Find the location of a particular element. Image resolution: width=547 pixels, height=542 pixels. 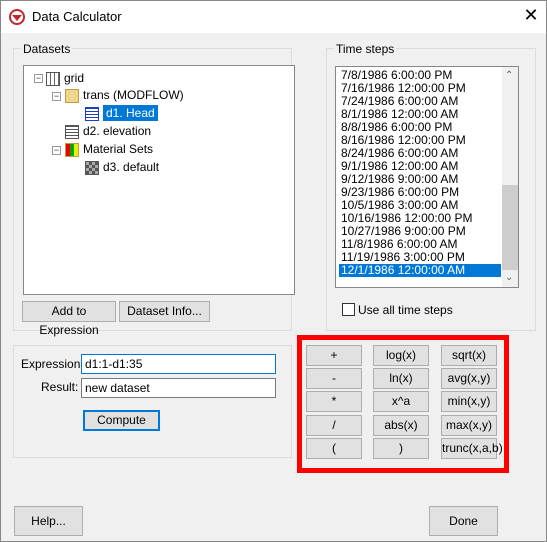

calc-button: abs(x) is located at coordinates (401, 425).